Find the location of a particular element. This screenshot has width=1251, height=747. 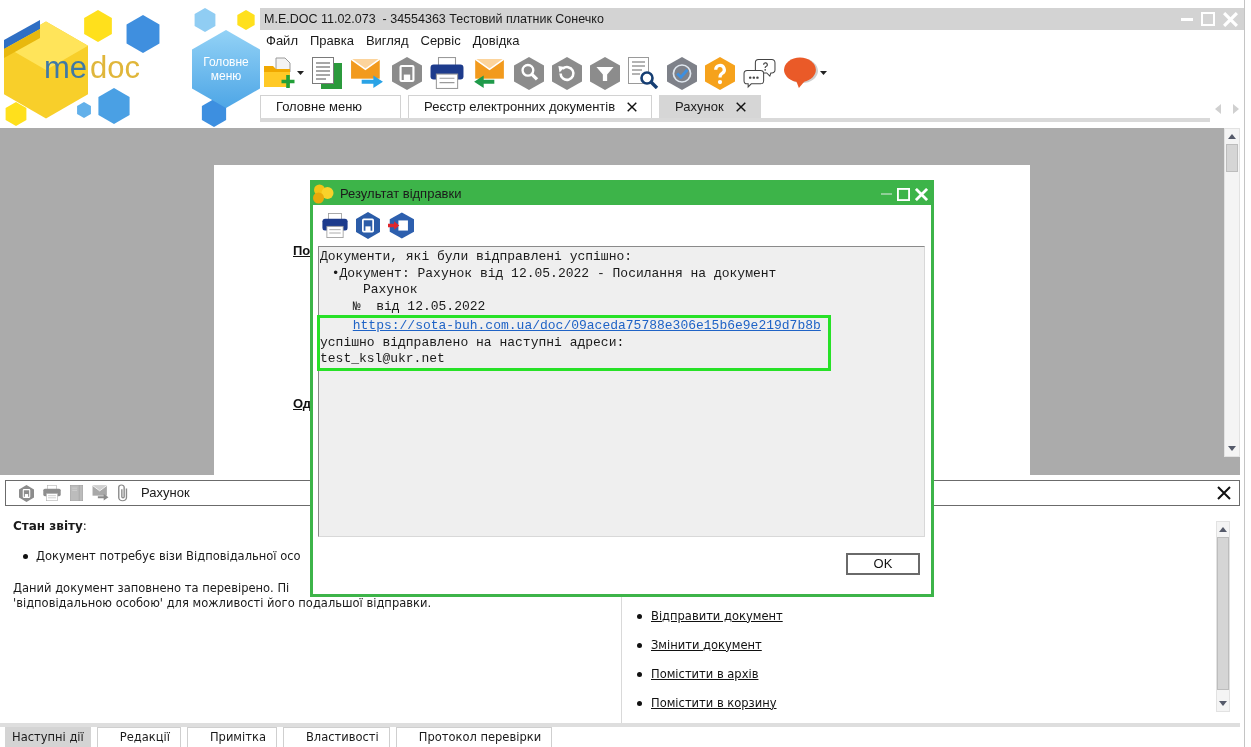

message-text: успішно відправлено на наступні адреси: is located at coordinates (472, 342).